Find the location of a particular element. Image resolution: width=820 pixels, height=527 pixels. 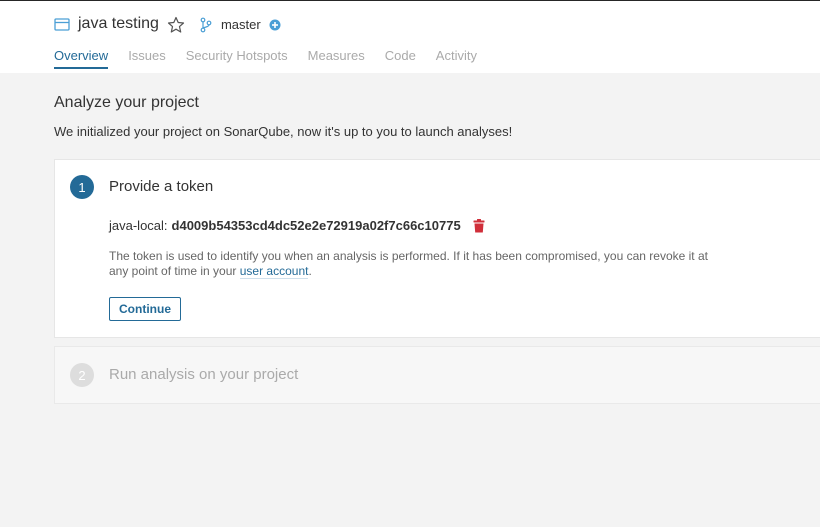

step-run-analysis: 2 Run analysis on your project is located at coordinates (437, 375).